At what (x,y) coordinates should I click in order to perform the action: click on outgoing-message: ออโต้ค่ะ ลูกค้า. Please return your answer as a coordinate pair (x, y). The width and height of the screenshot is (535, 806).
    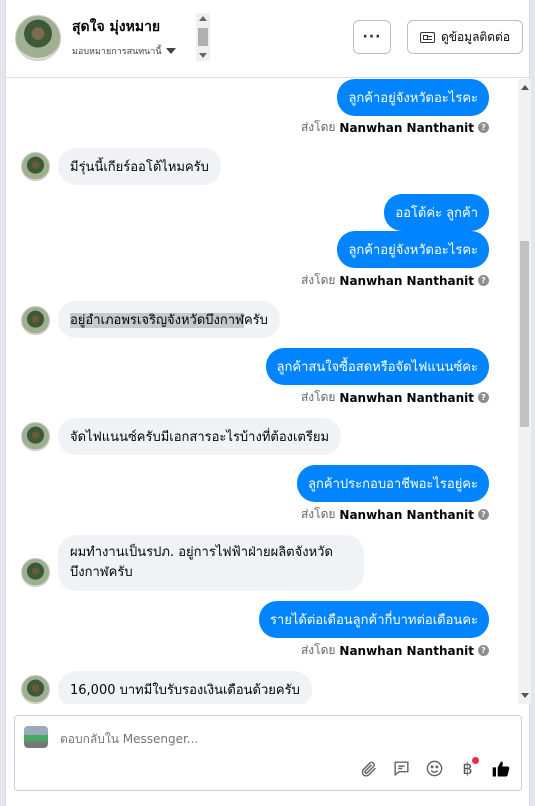
    Looking at the image, I should click on (436, 212).